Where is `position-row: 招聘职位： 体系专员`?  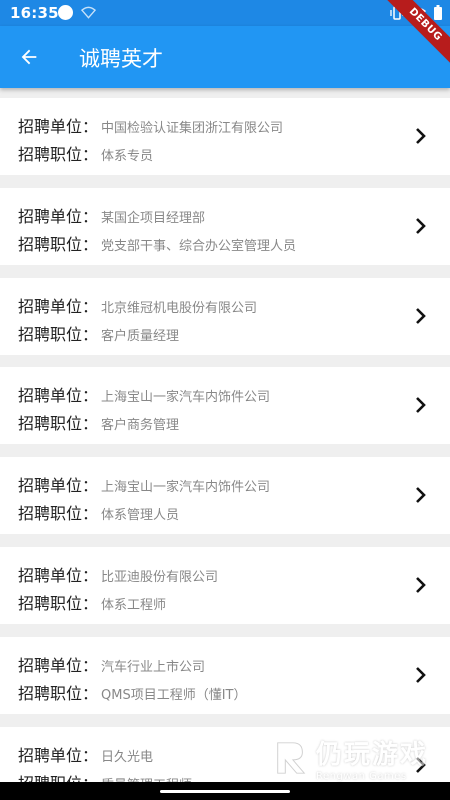 position-row: 招聘职位： 体系专员 is located at coordinates (85, 153).